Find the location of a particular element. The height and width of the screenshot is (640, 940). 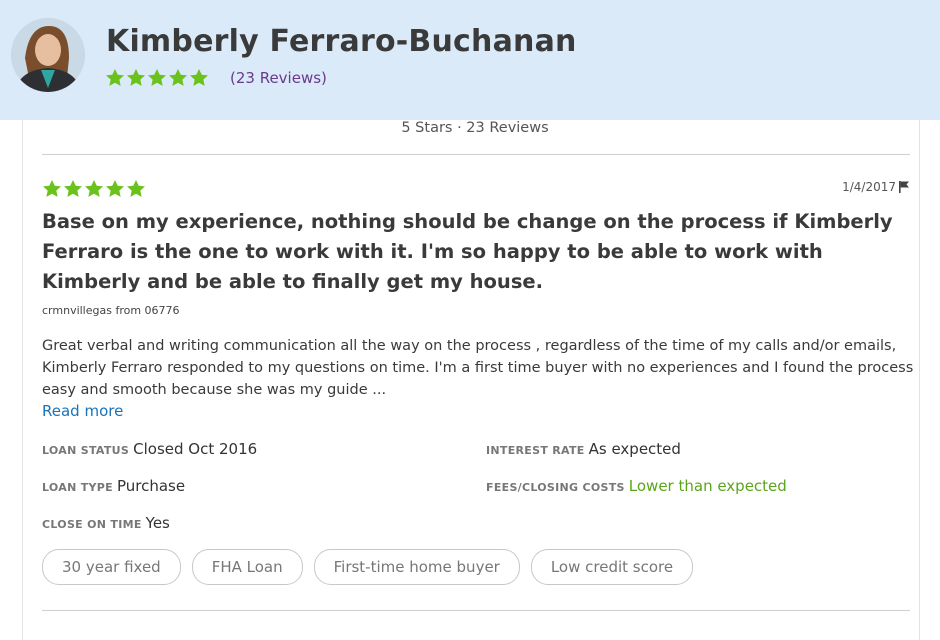

interest-rate-value: As expected is located at coordinates (634, 449).